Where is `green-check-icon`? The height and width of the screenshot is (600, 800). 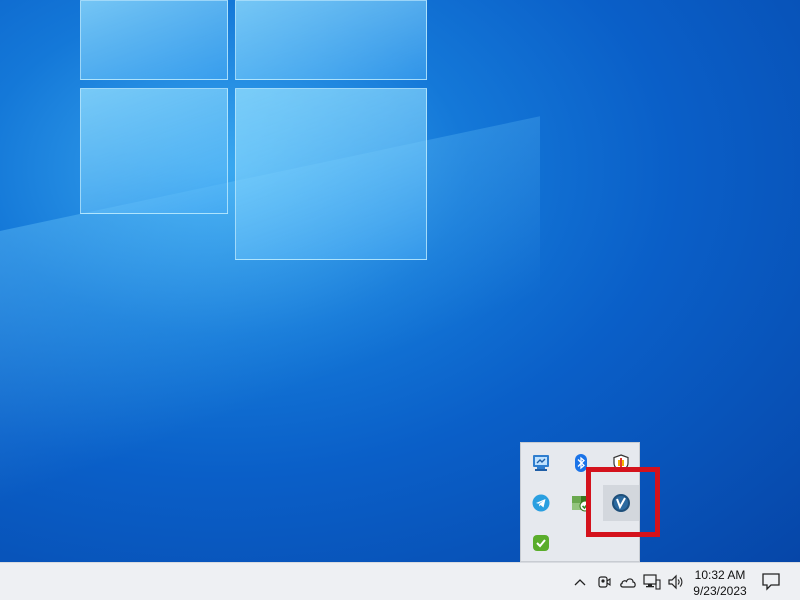
green-check-icon is located at coordinates (541, 543).